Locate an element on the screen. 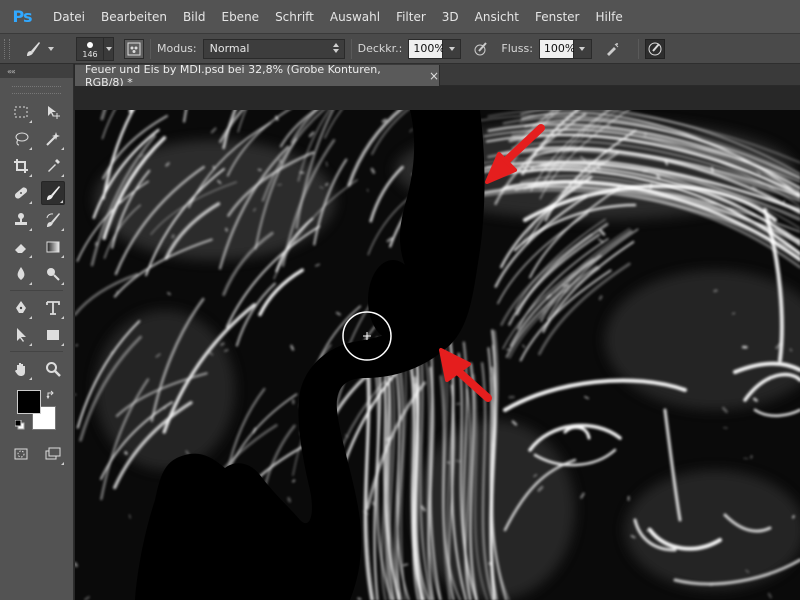 The height and width of the screenshot is (600, 800). marquee-tool is located at coordinates (21, 112).